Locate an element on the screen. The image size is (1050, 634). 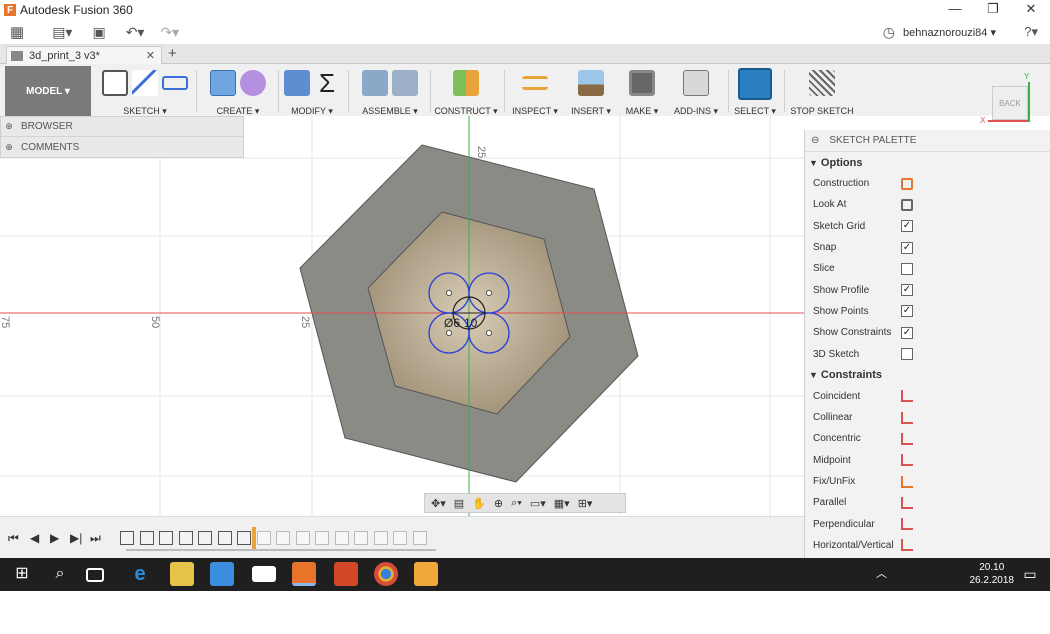
app-grid-icon: ▦ is located at coordinates (17, 32).